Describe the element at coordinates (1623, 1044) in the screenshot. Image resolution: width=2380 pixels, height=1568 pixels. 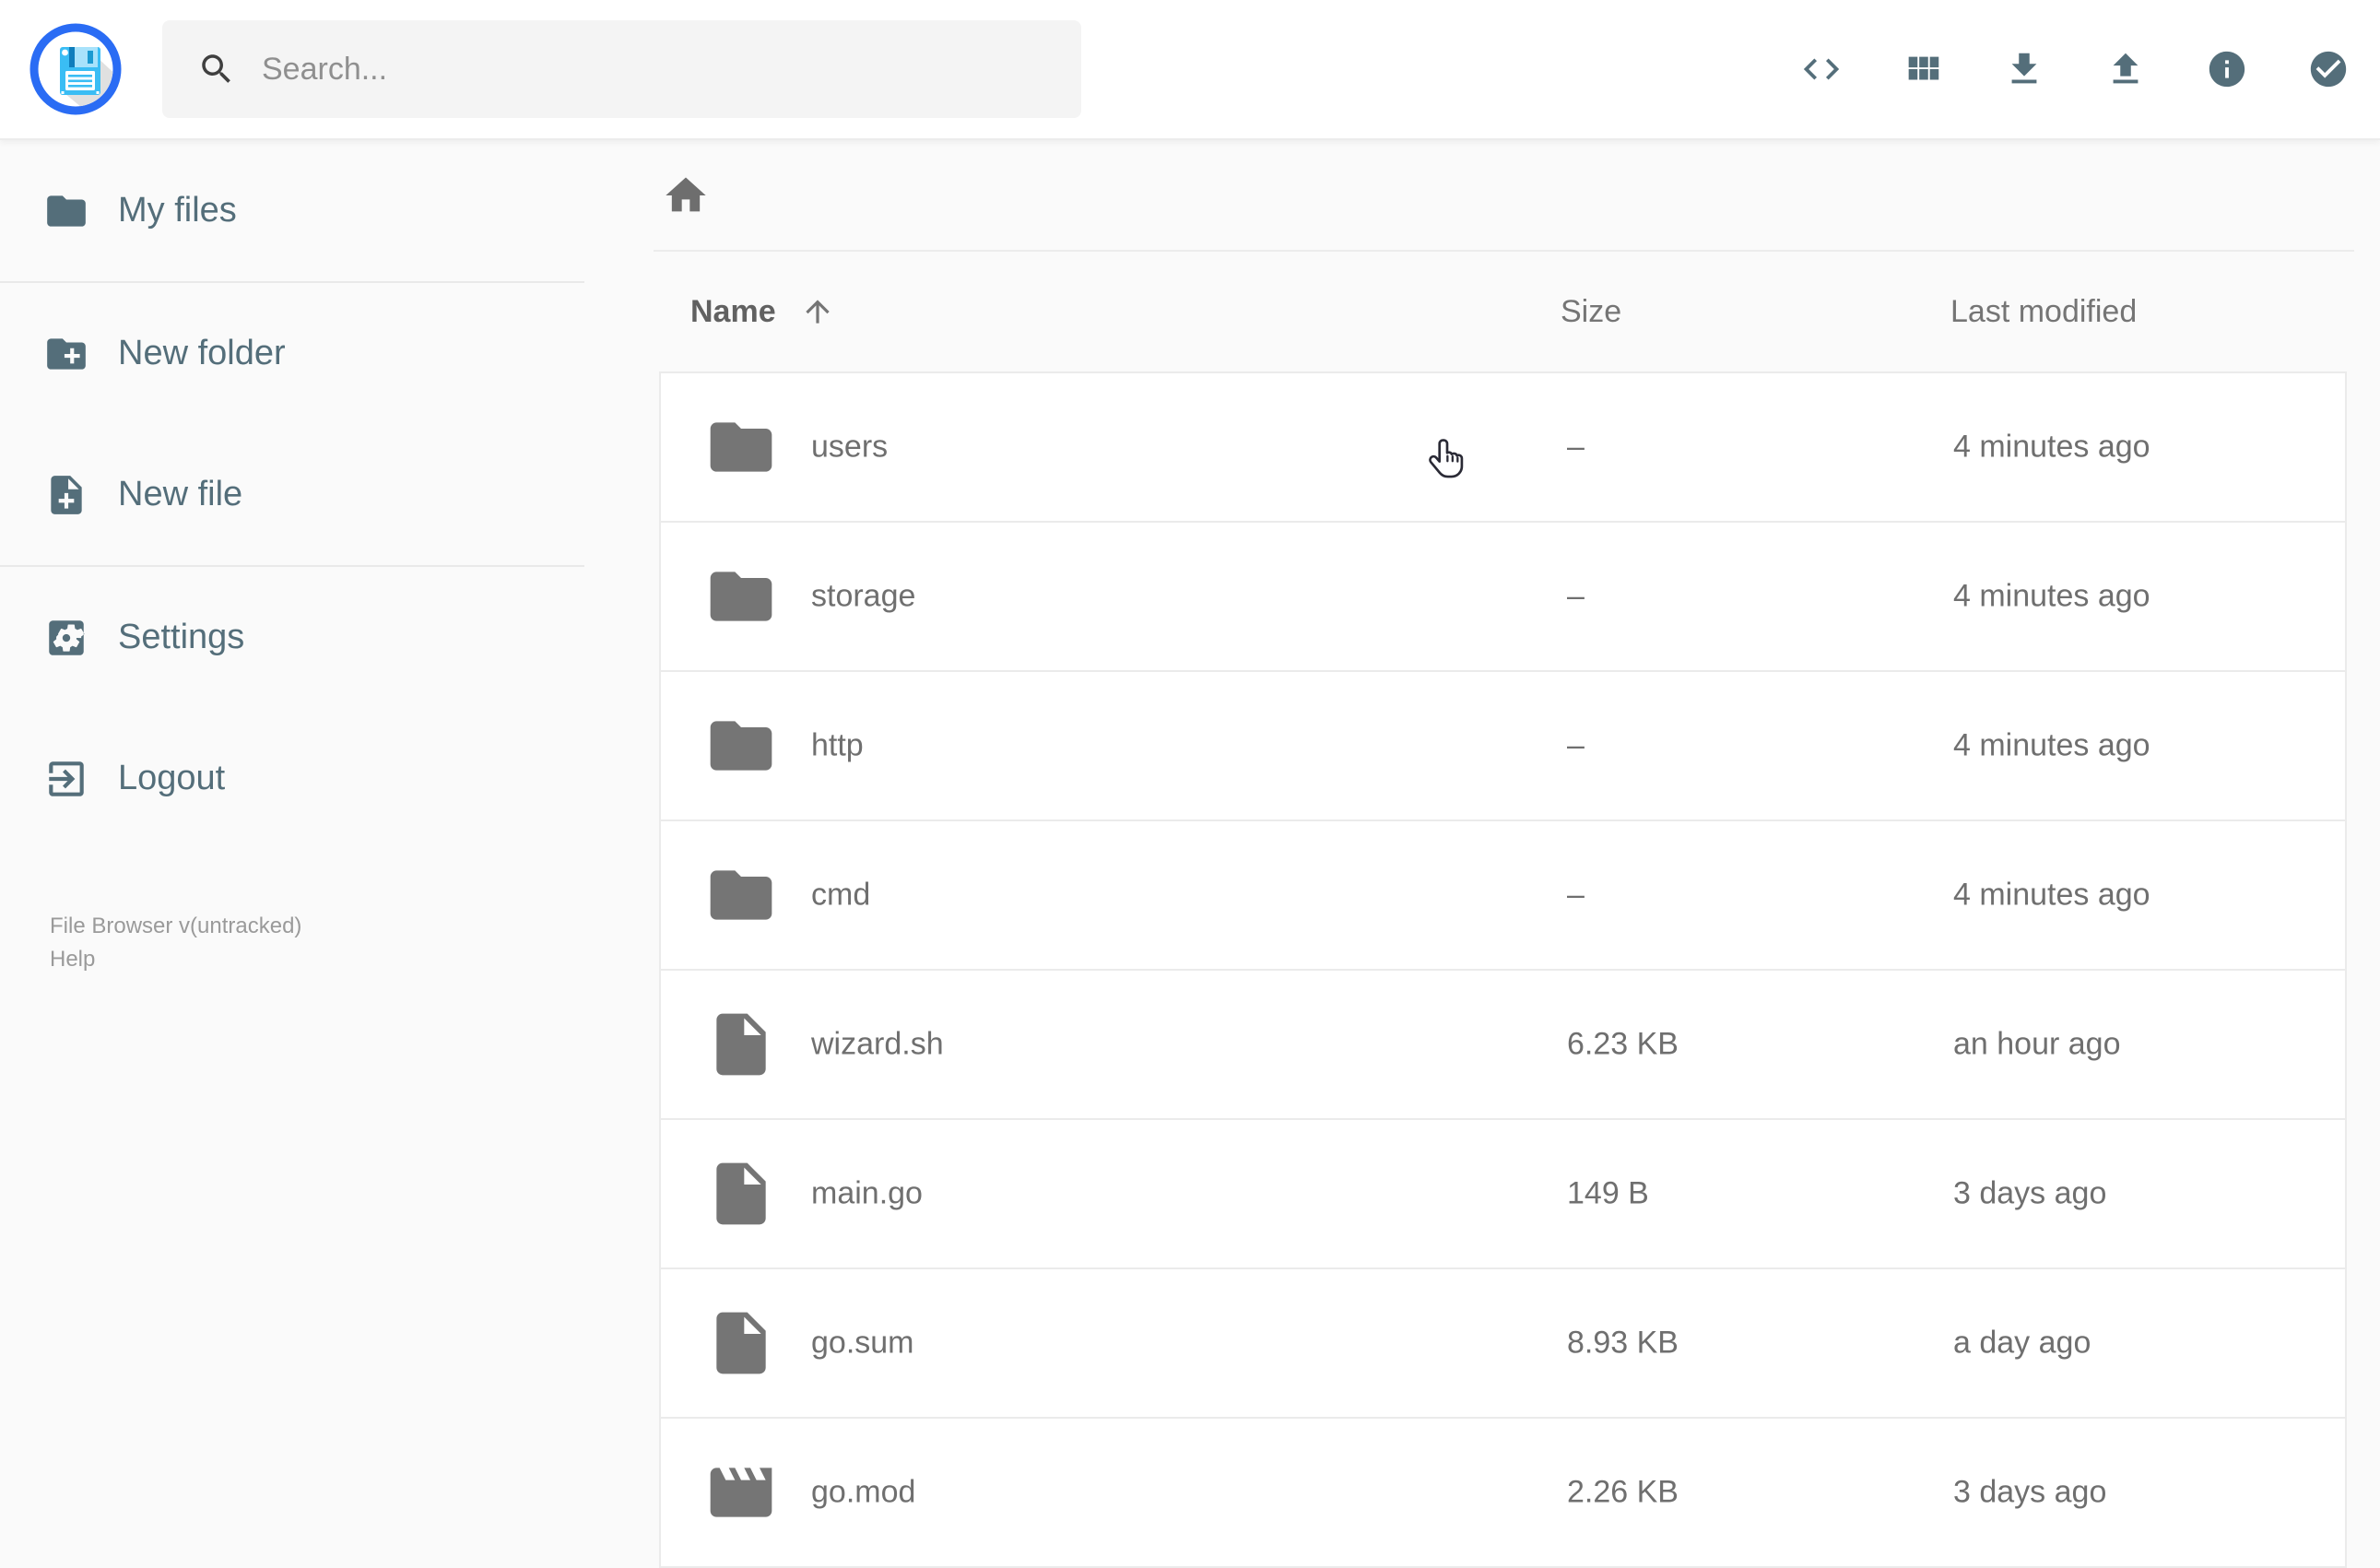
I see `file-size: 6.23 KB` at that location.